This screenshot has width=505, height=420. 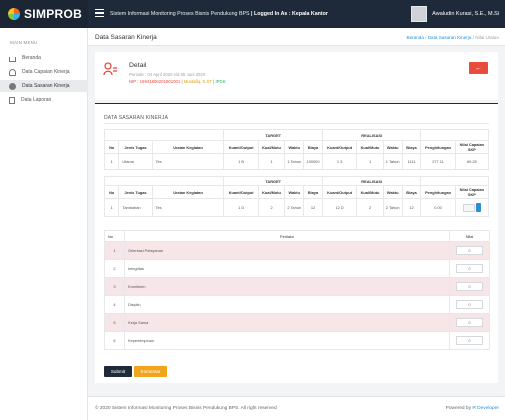 What do you see at coordinates (220, 81) in the screenshot?
I see `employee-dept: IPDS` at bounding box center [220, 81].